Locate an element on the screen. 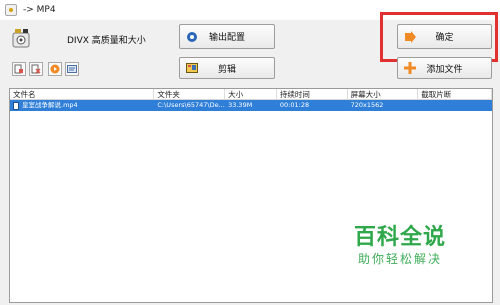 Image resolution: width=500 pixels, height=305 pixels. add-file-icon is located at coordinates (18, 69).